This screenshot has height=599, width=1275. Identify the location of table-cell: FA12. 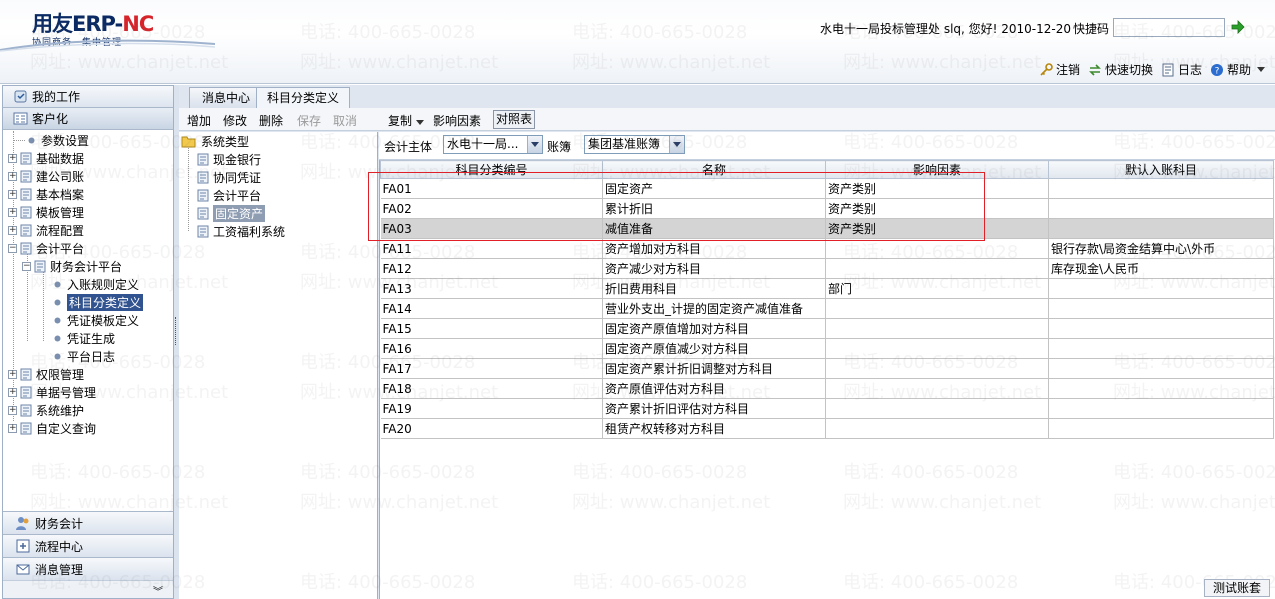
(491, 268).